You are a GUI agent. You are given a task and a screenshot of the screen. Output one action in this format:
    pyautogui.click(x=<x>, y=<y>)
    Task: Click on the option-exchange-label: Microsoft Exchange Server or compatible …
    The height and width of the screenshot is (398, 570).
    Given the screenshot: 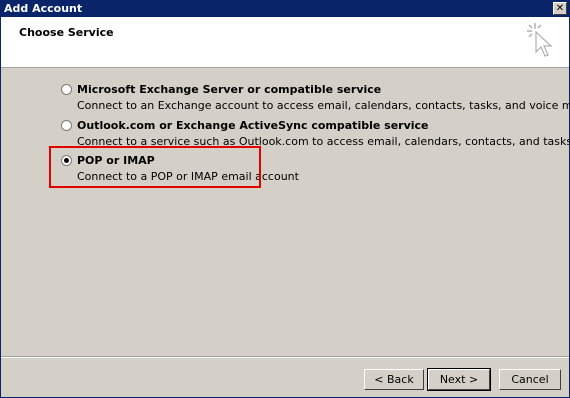 What is the action you would take?
    pyautogui.click(x=229, y=89)
    